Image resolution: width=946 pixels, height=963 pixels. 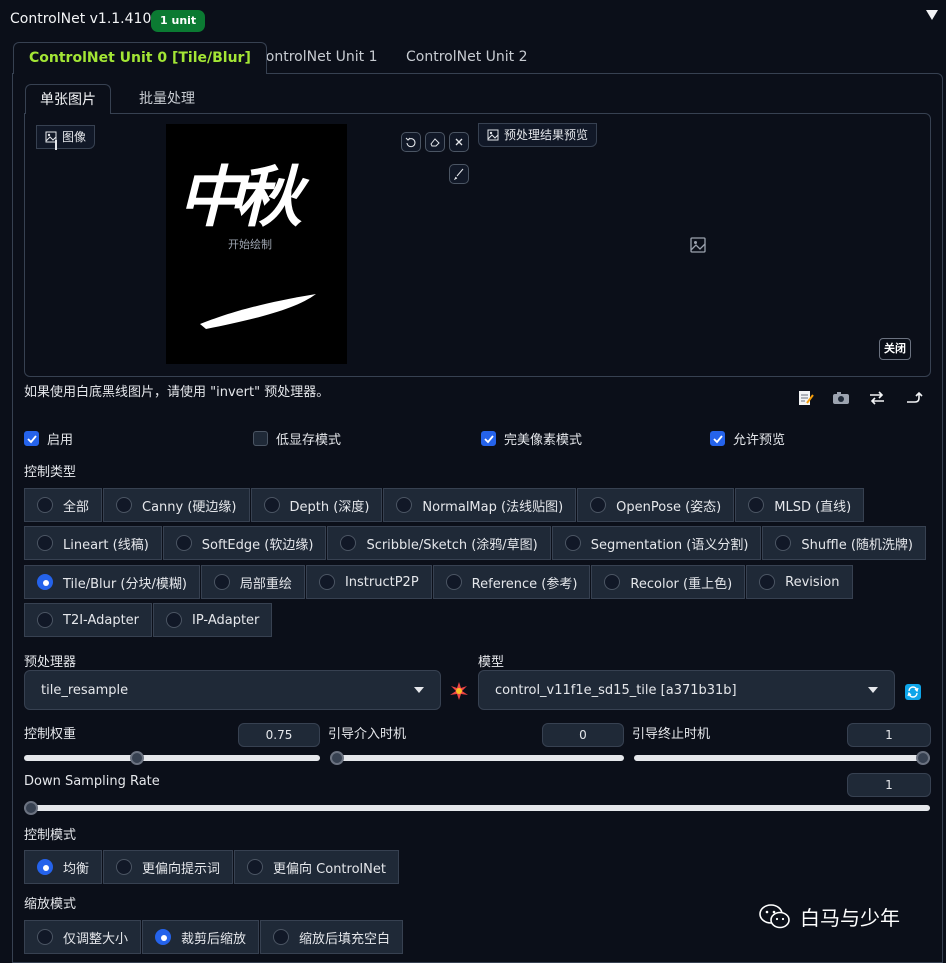 What do you see at coordinates (368, 582) in the screenshot?
I see `control-type-option: InstructP2P` at bounding box center [368, 582].